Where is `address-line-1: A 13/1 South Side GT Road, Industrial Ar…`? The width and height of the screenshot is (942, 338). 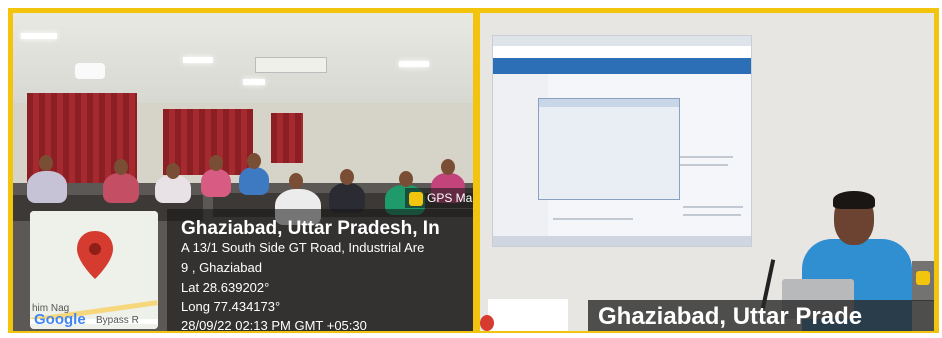 address-line-1: A 13/1 South Side GT Road, Industrial Ar… is located at coordinates (303, 247).